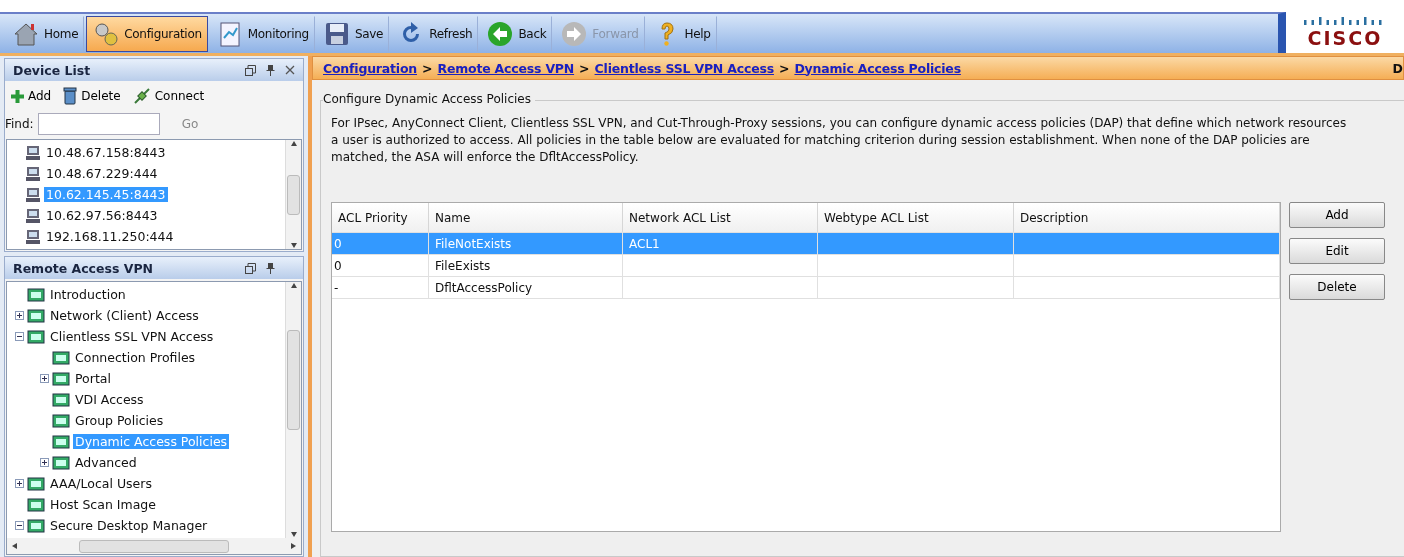 The width and height of the screenshot is (1404, 557). Describe the element at coordinates (877, 68) in the screenshot. I see `breadcrumb-link: Dynamic Access Policies` at that location.